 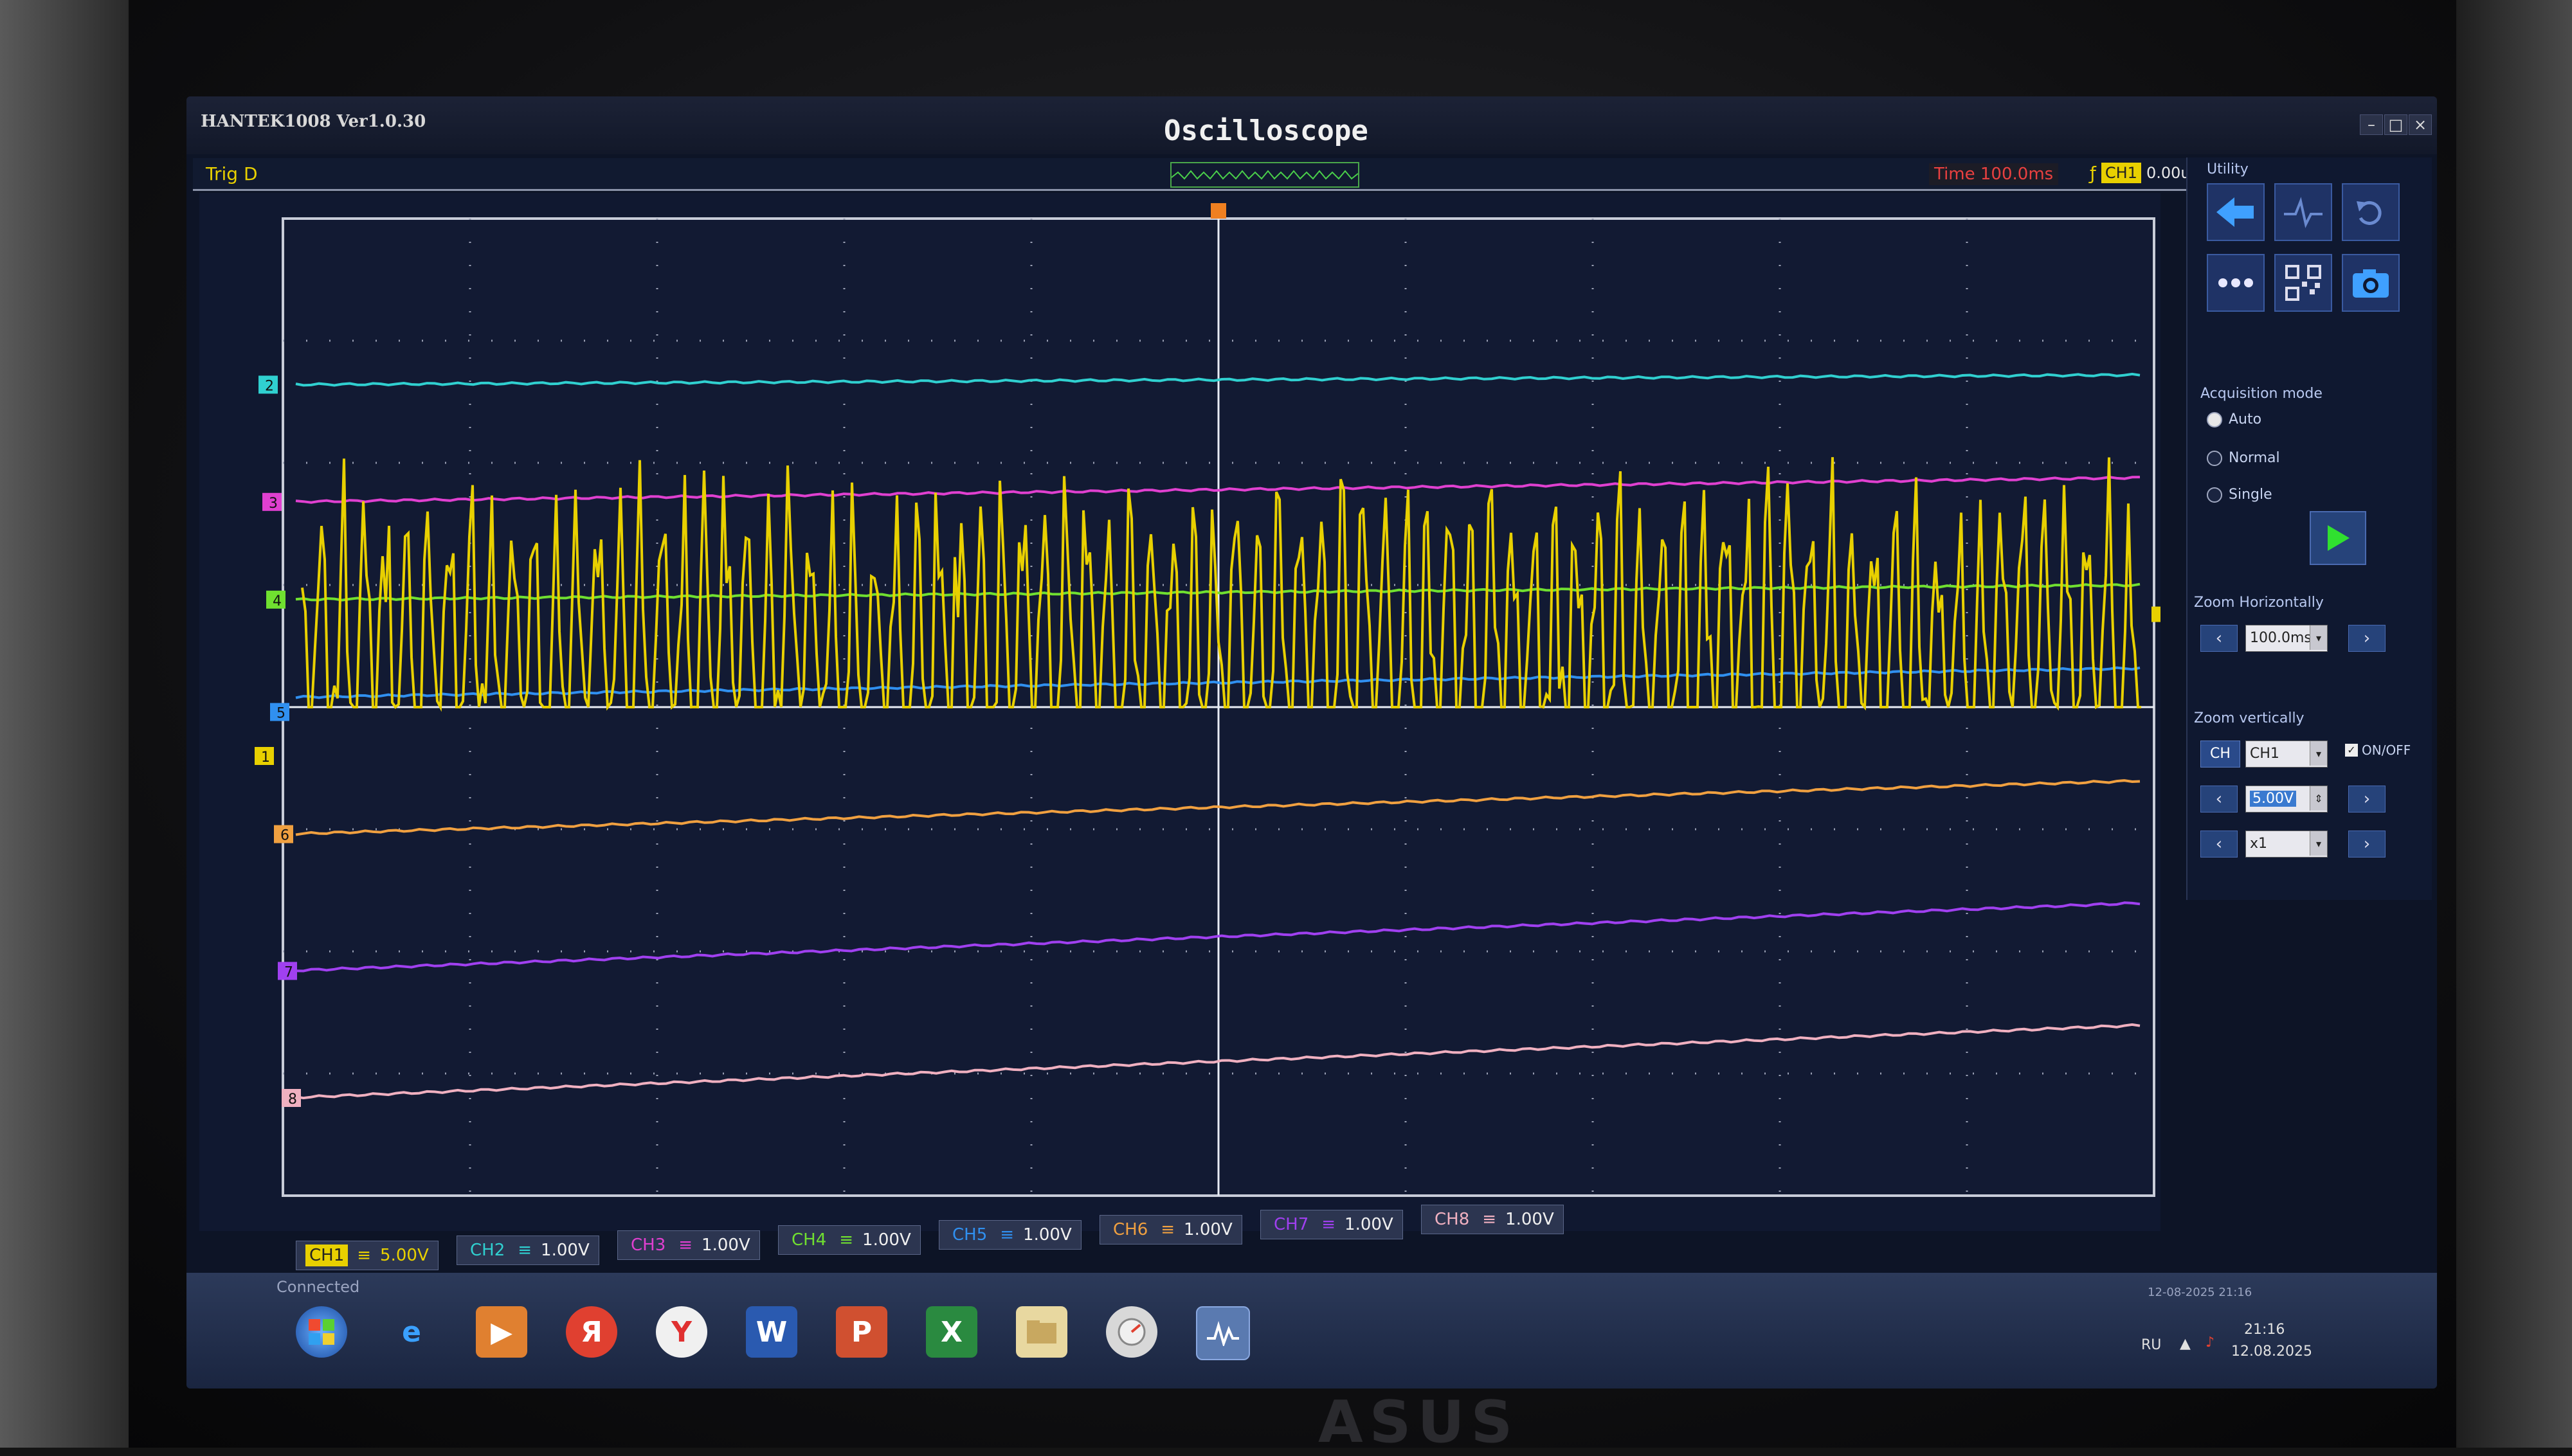 What do you see at coordinates (273, 504) in the screenshot?
I see `channel-marker-label-3: 3` at bounding box center [273, 504].